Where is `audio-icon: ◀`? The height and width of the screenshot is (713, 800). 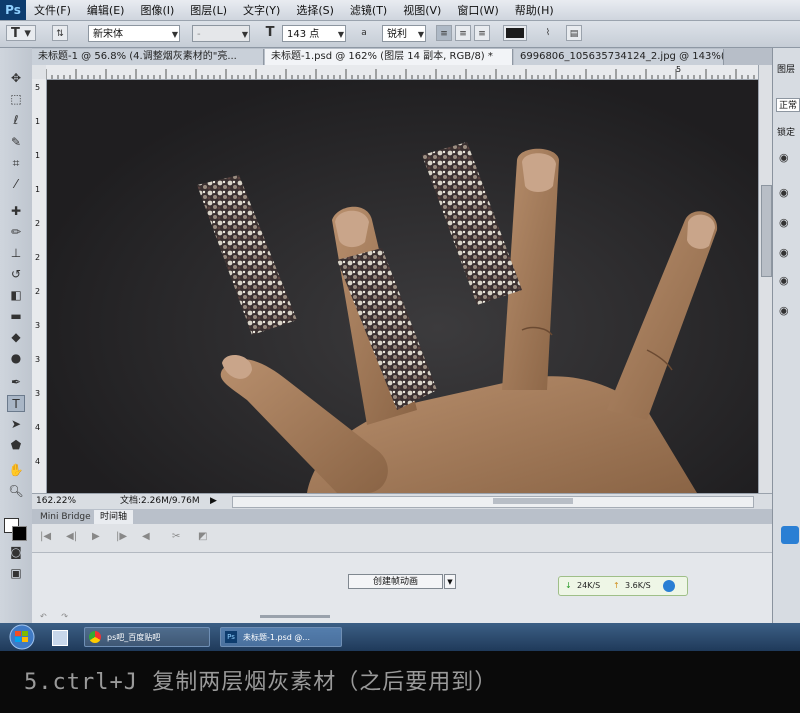
audio-icon: ◀ is located at coordinates (146, 536).